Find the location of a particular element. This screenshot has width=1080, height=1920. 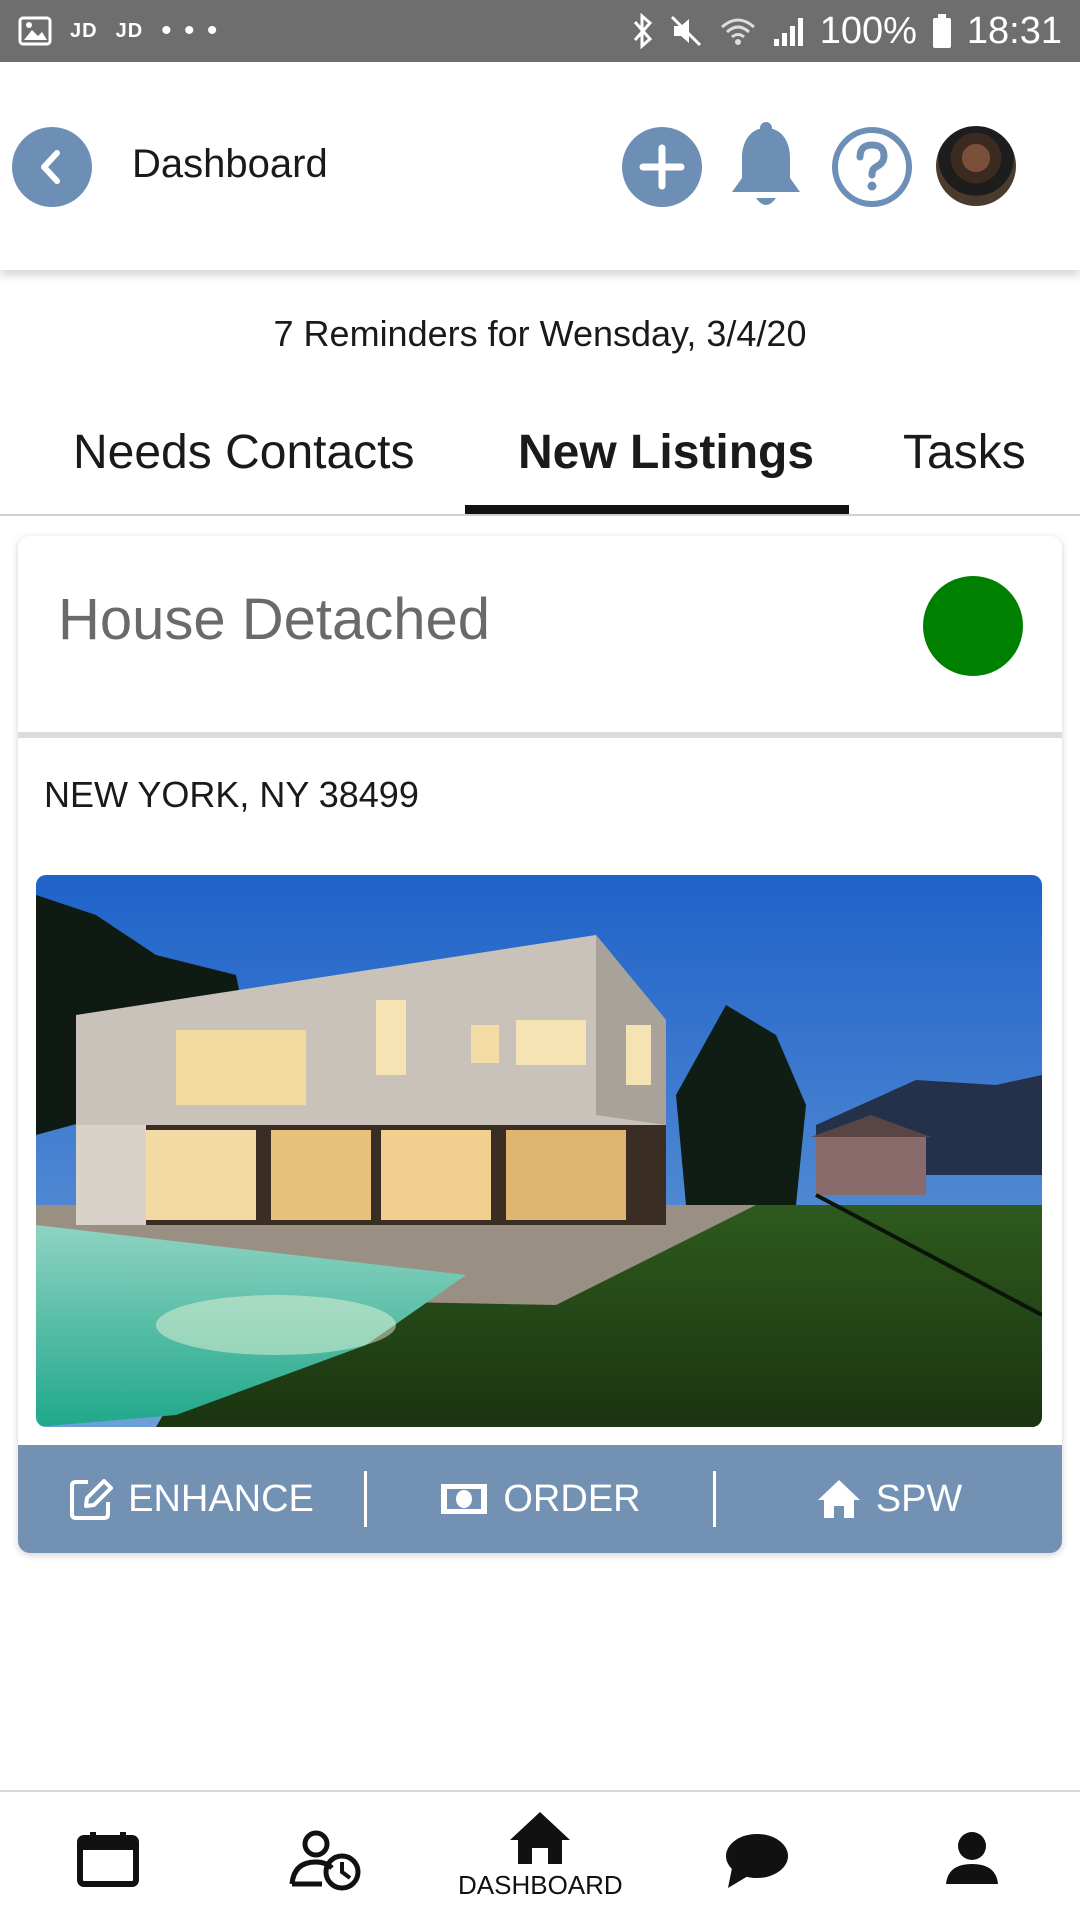

listing-address: NEW YORK, NY 38499 is located at coordinates (231, 794).